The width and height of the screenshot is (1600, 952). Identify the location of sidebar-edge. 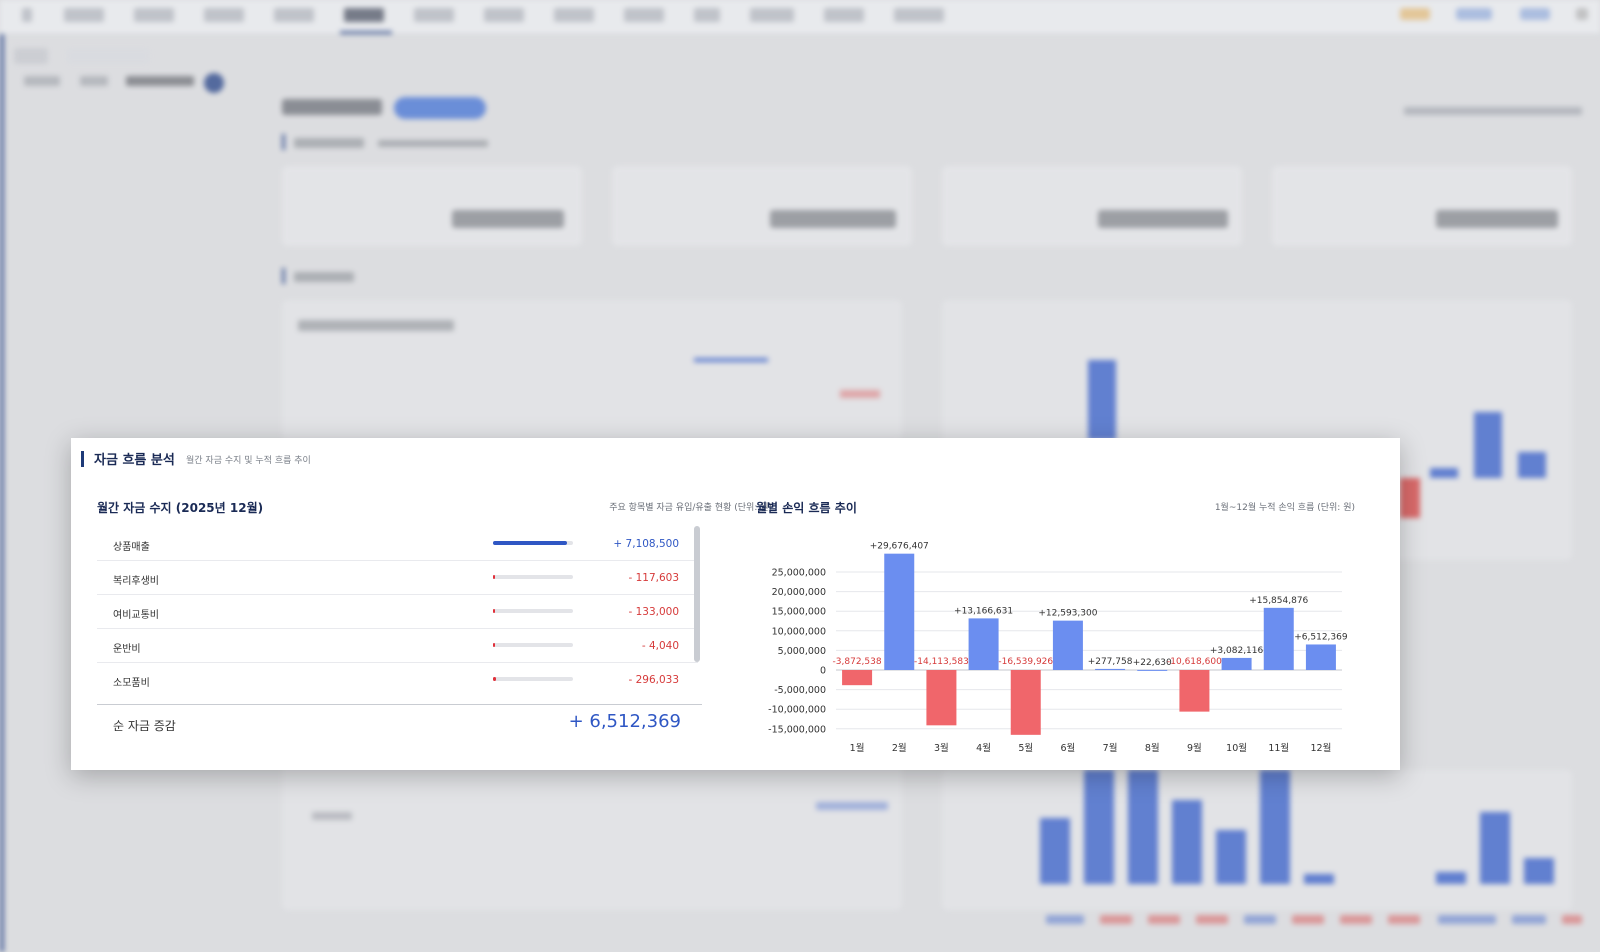
(2, 493).